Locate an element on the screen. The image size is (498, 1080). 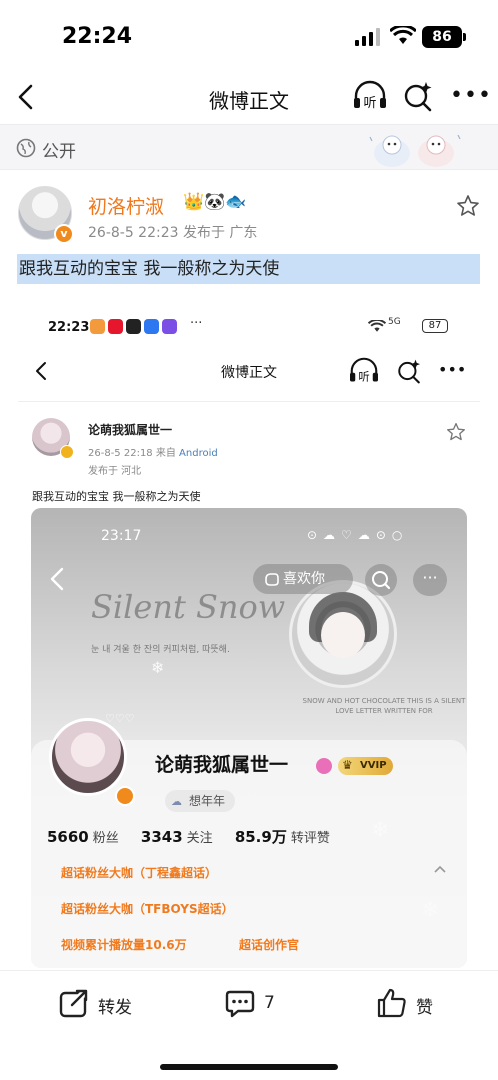
comment-count: 7 is located at coordinates (269, 1003).